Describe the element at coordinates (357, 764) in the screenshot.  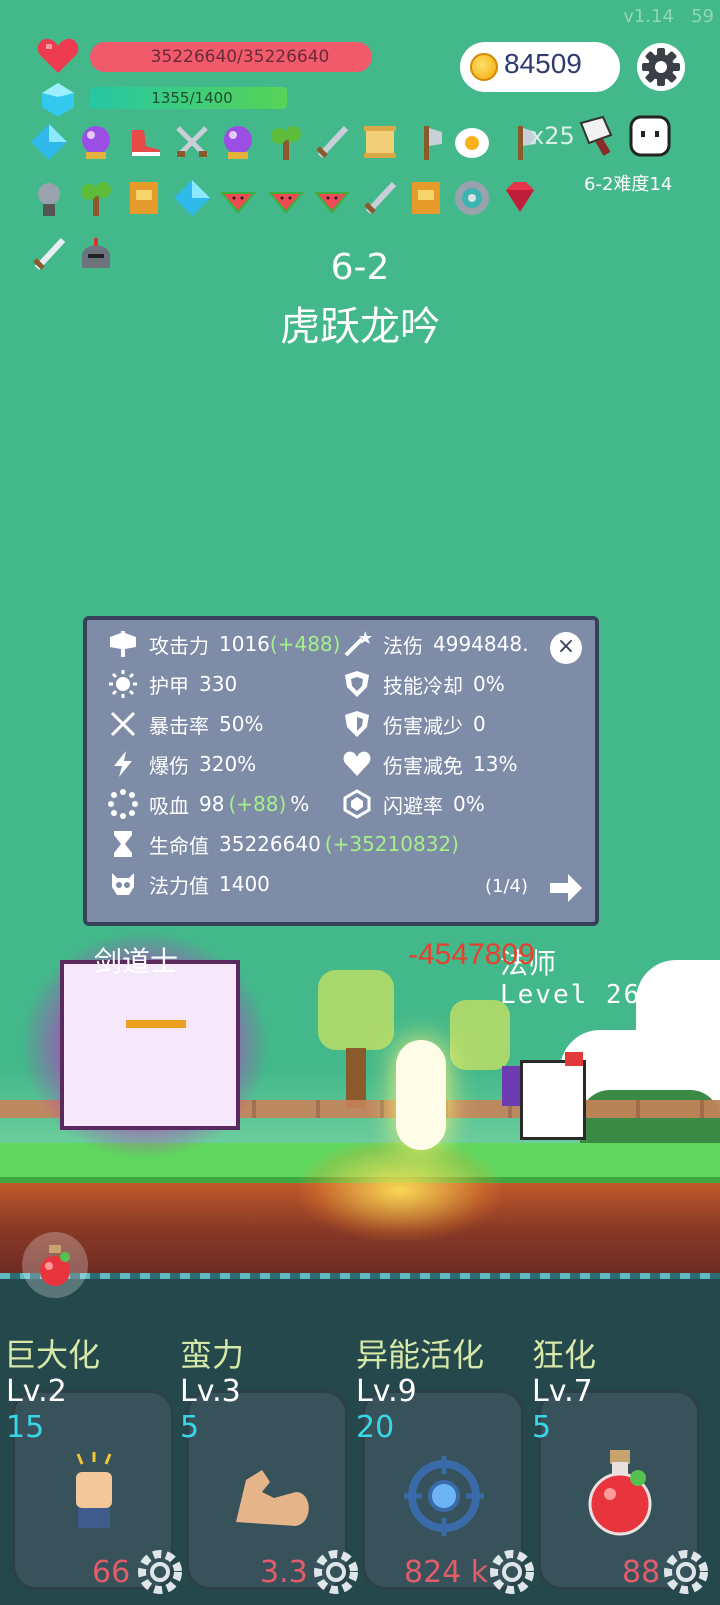
I see `heart-outline-icon` at that location.